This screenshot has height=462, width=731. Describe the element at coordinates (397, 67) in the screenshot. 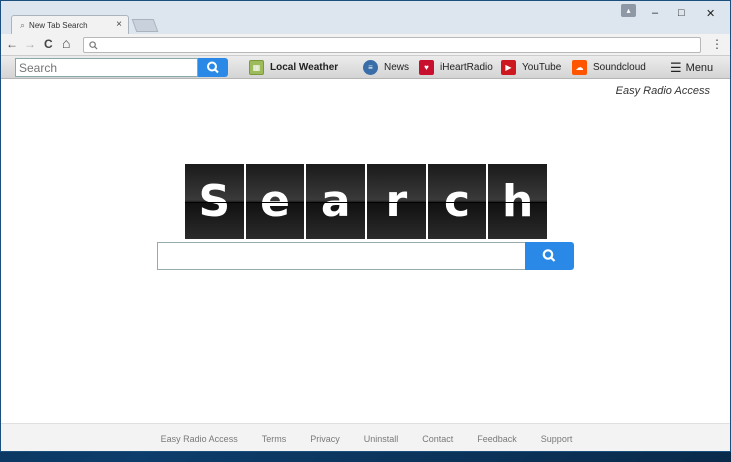

I see `toolbar-link-label: News` at that location.